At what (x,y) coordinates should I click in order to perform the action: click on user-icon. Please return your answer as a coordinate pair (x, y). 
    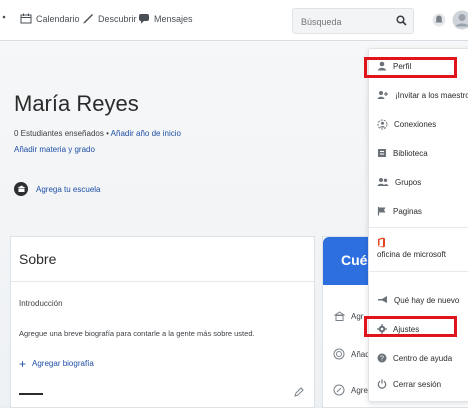
    Looking at the image, I should click on (382, 66).